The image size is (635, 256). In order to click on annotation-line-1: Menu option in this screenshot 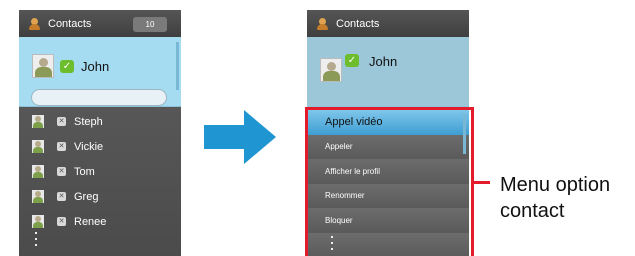, I will do `click(555, 185)`.